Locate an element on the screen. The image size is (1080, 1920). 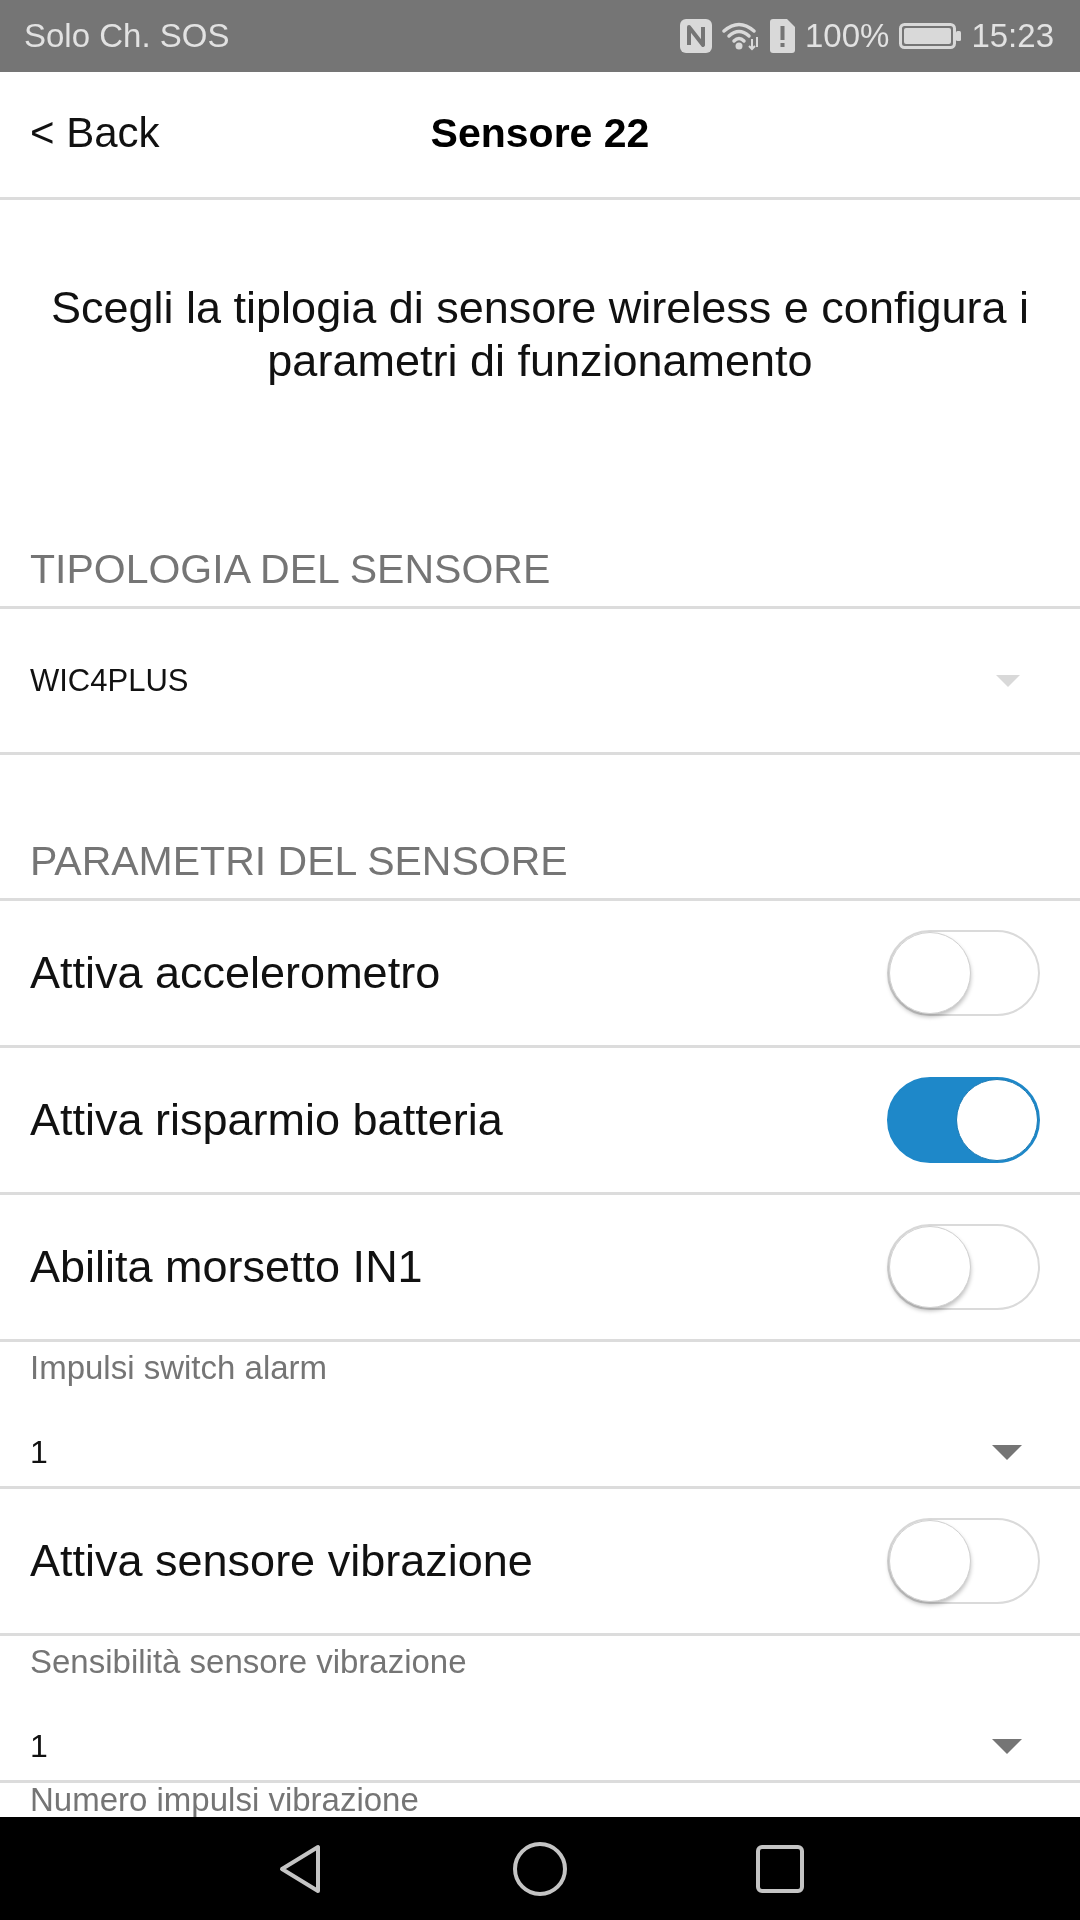
back-icon is located at coordinates (300, 1868).